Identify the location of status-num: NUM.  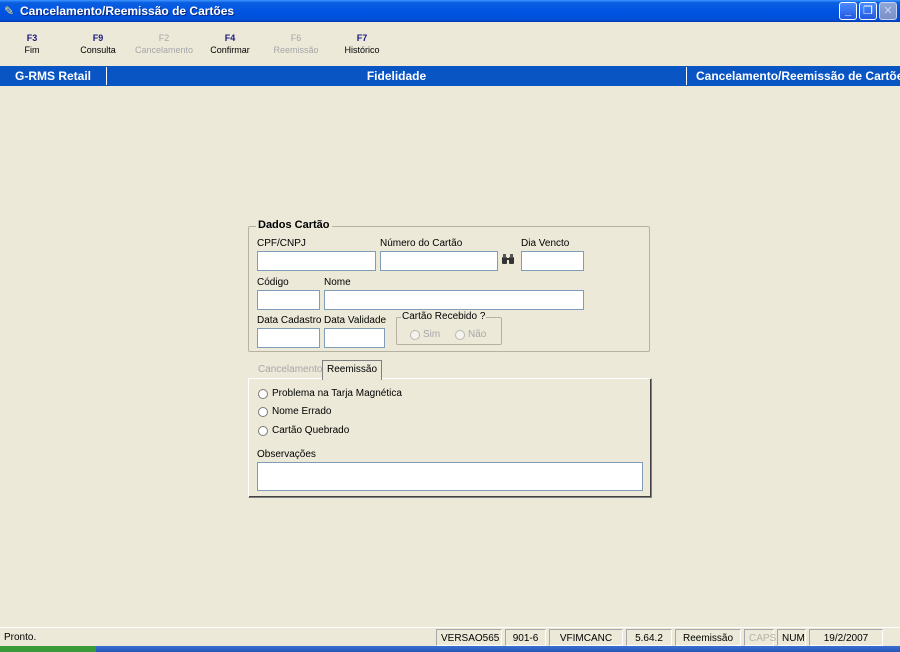
(791, 637).